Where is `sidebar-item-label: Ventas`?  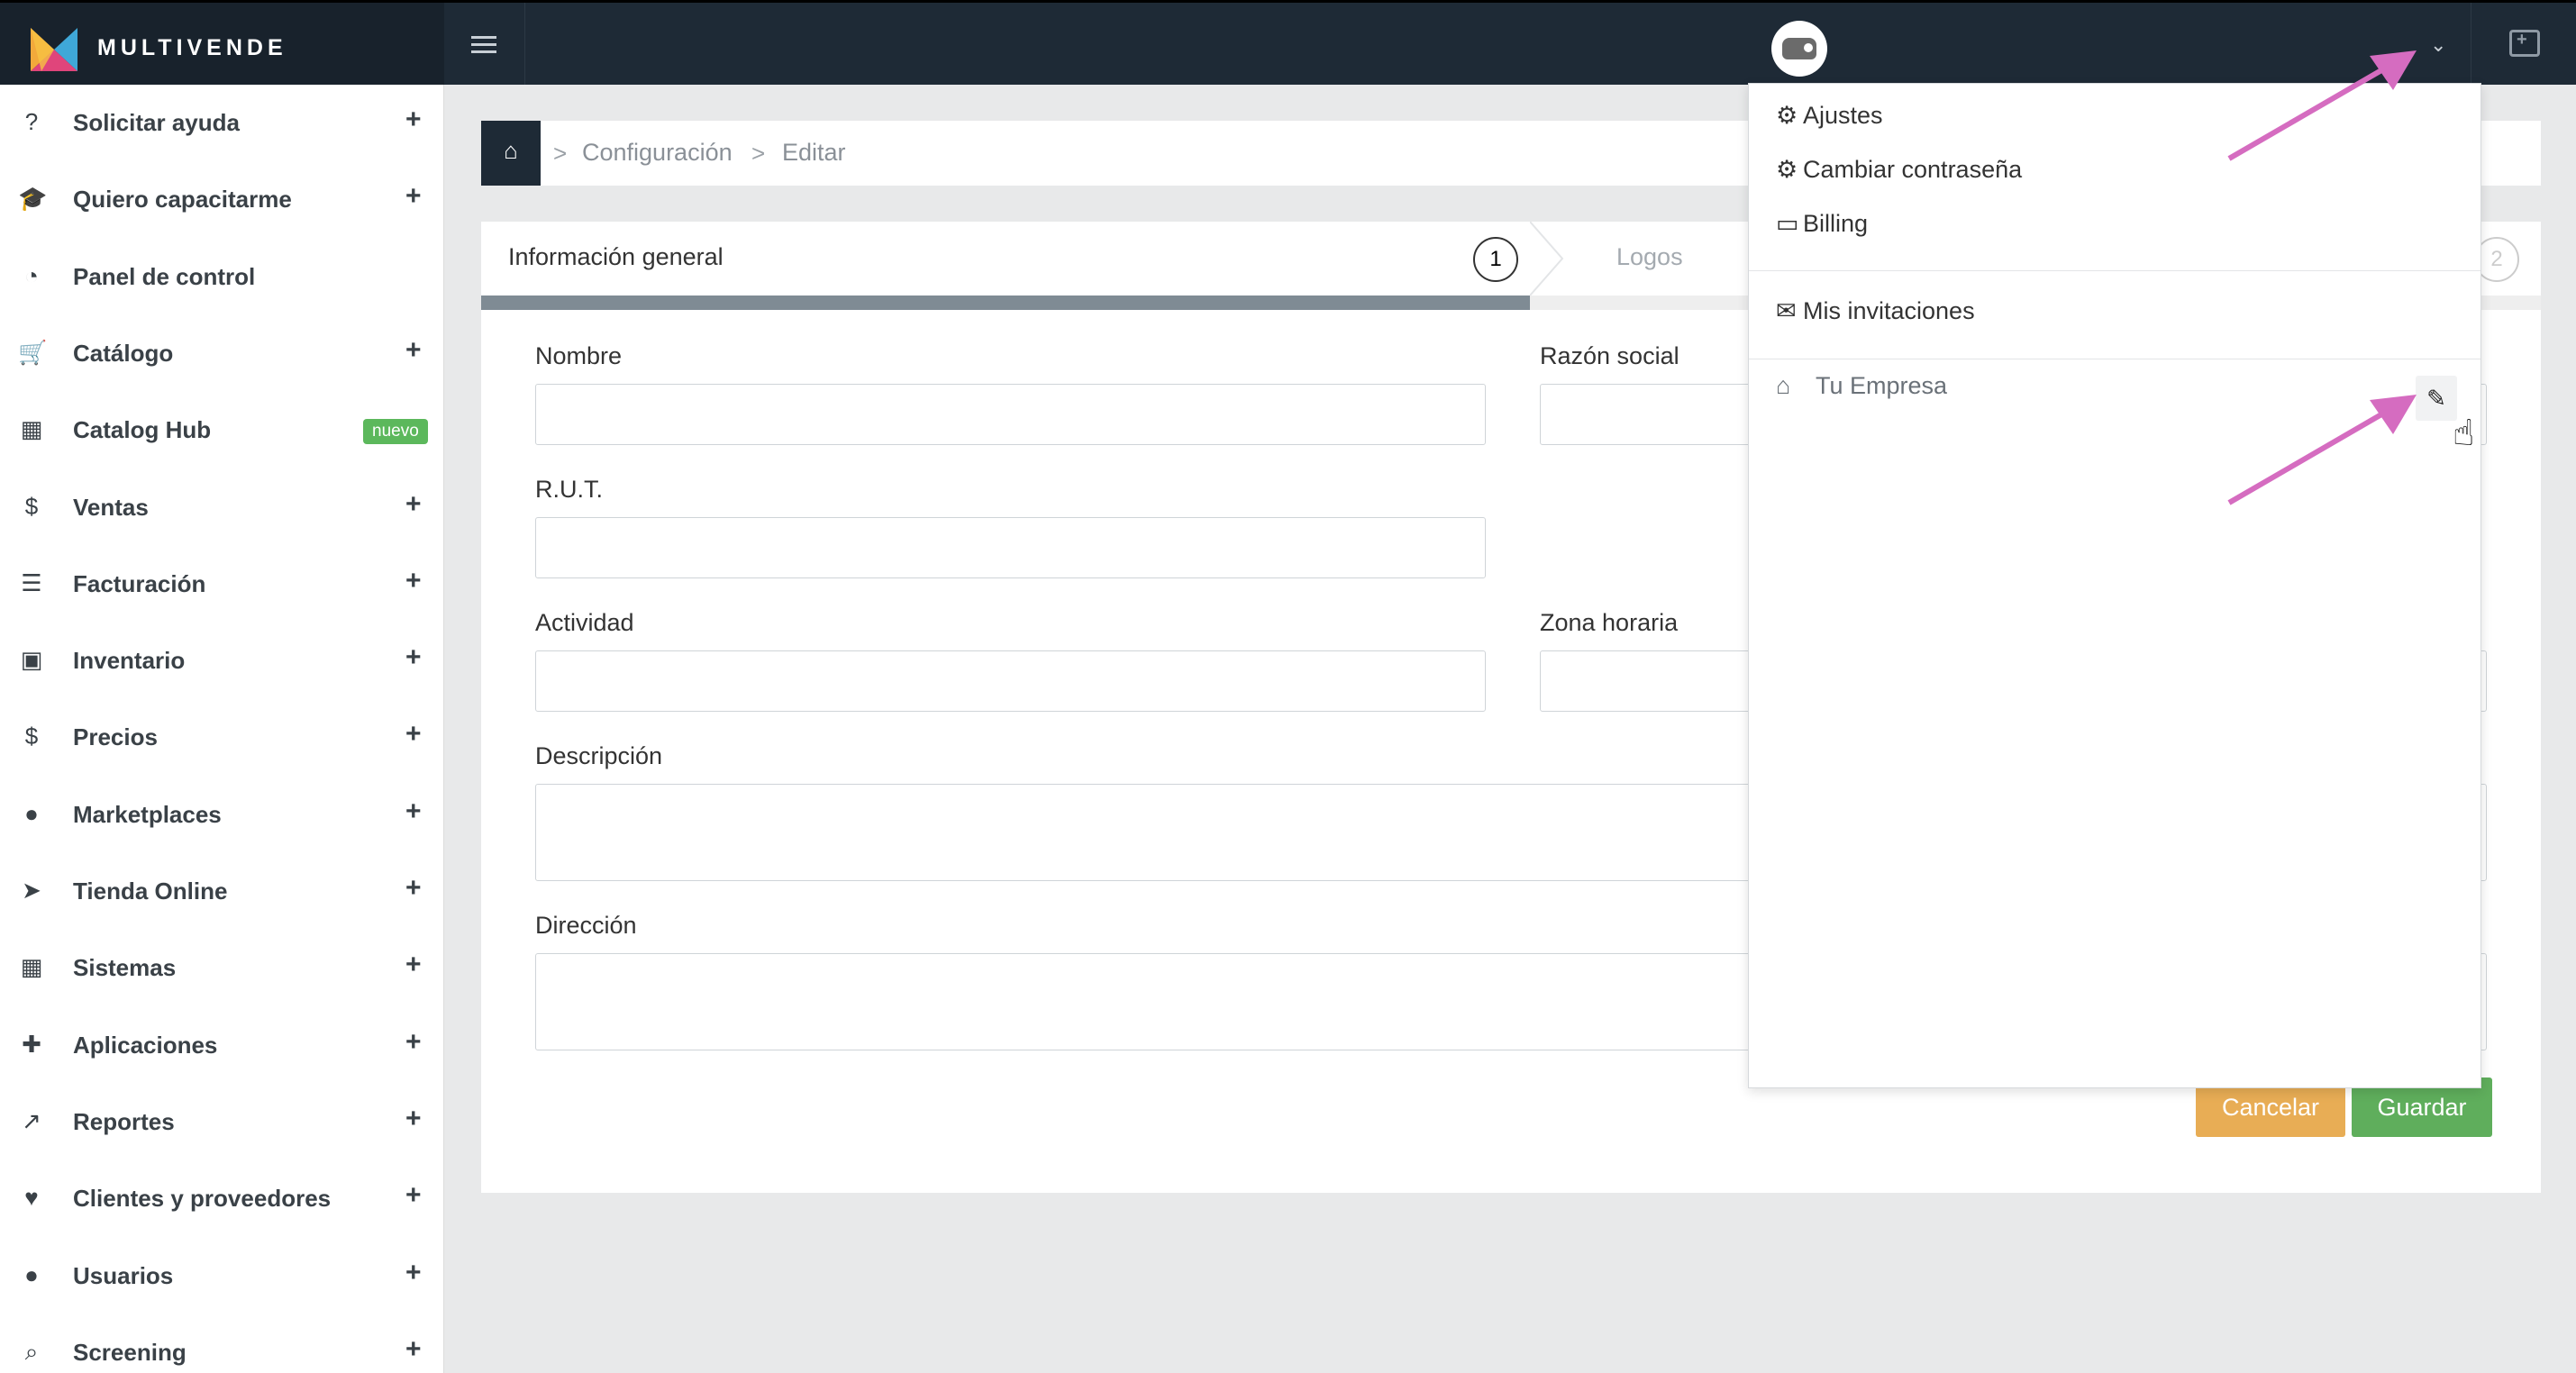
sidebar-item-label: Ventas is located at coordinates (111, 507).